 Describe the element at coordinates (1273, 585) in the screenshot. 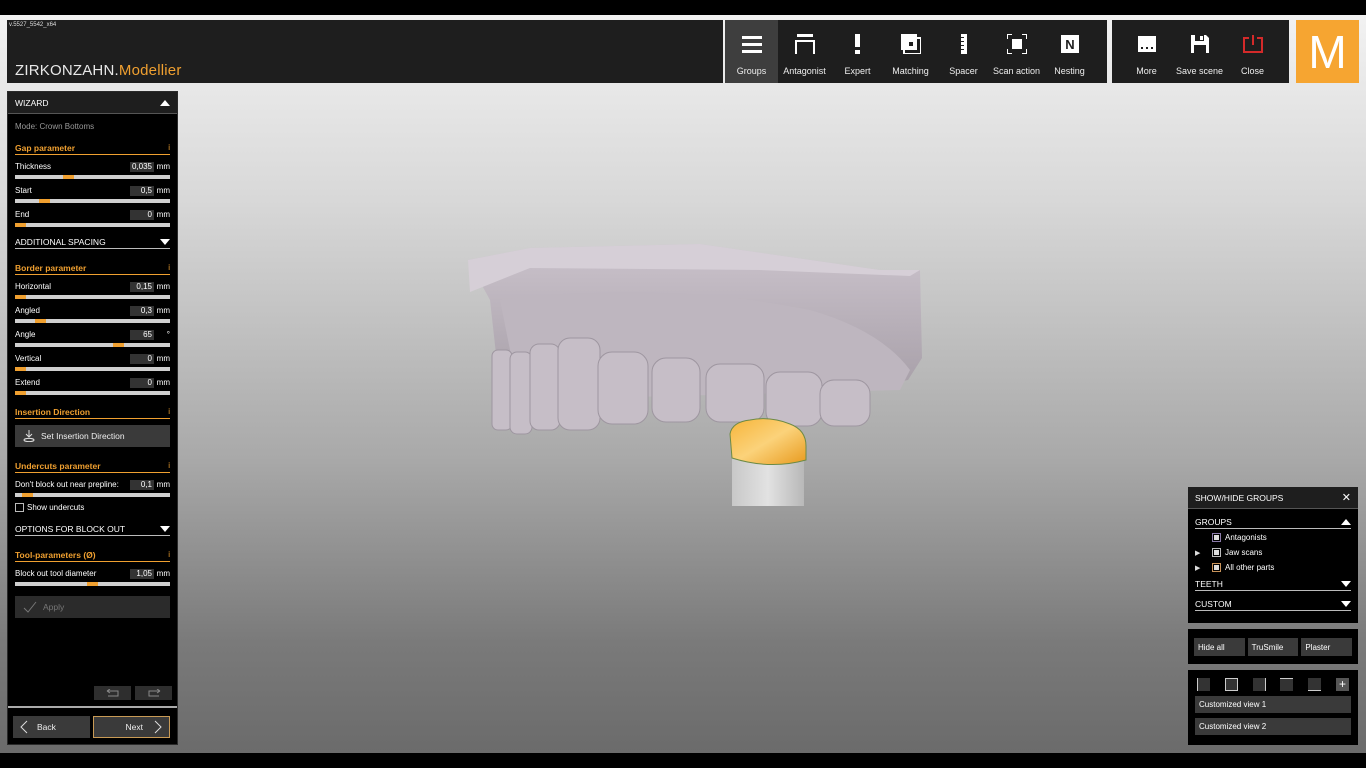

I see `teeth-section-header: TEETH` at that location.